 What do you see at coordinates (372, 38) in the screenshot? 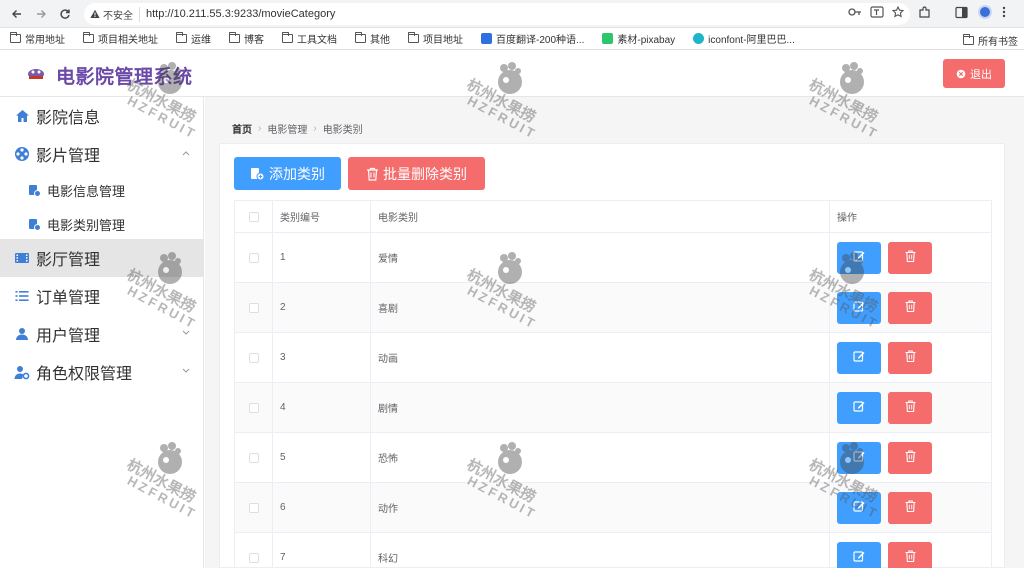
I see `bookmark-item: 其他` at bounding box center [372, 38].